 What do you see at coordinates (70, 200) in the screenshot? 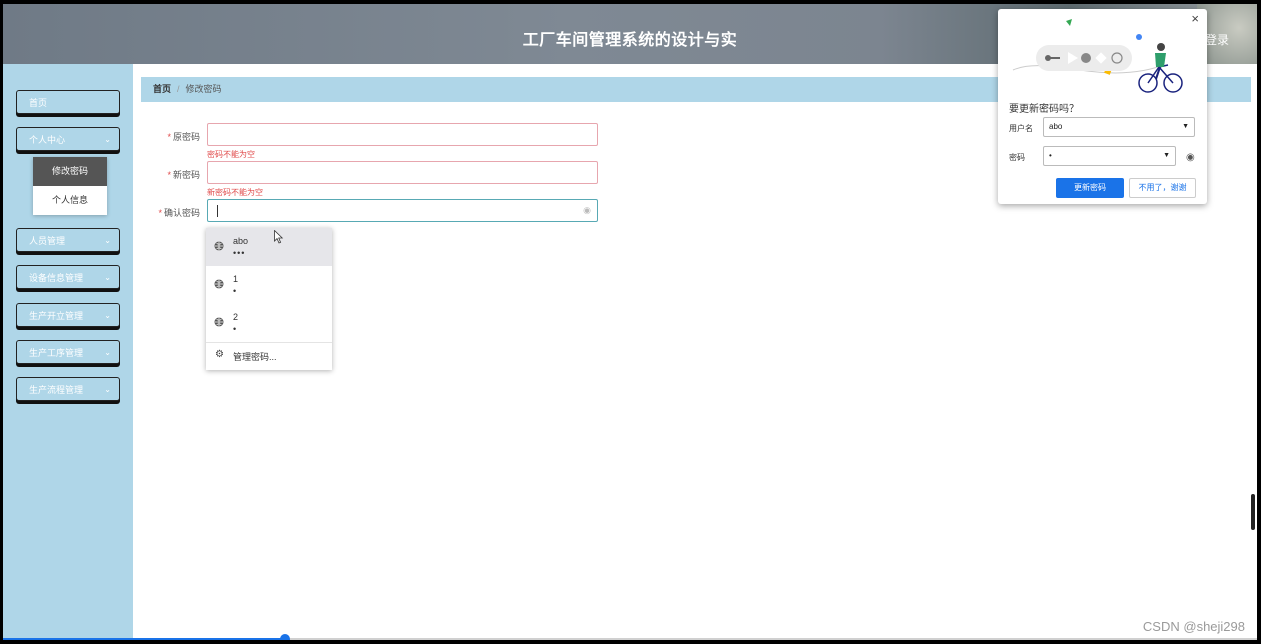
I see `submenu-item-personal-info: 个人信息` at bounding box center [70, 200].